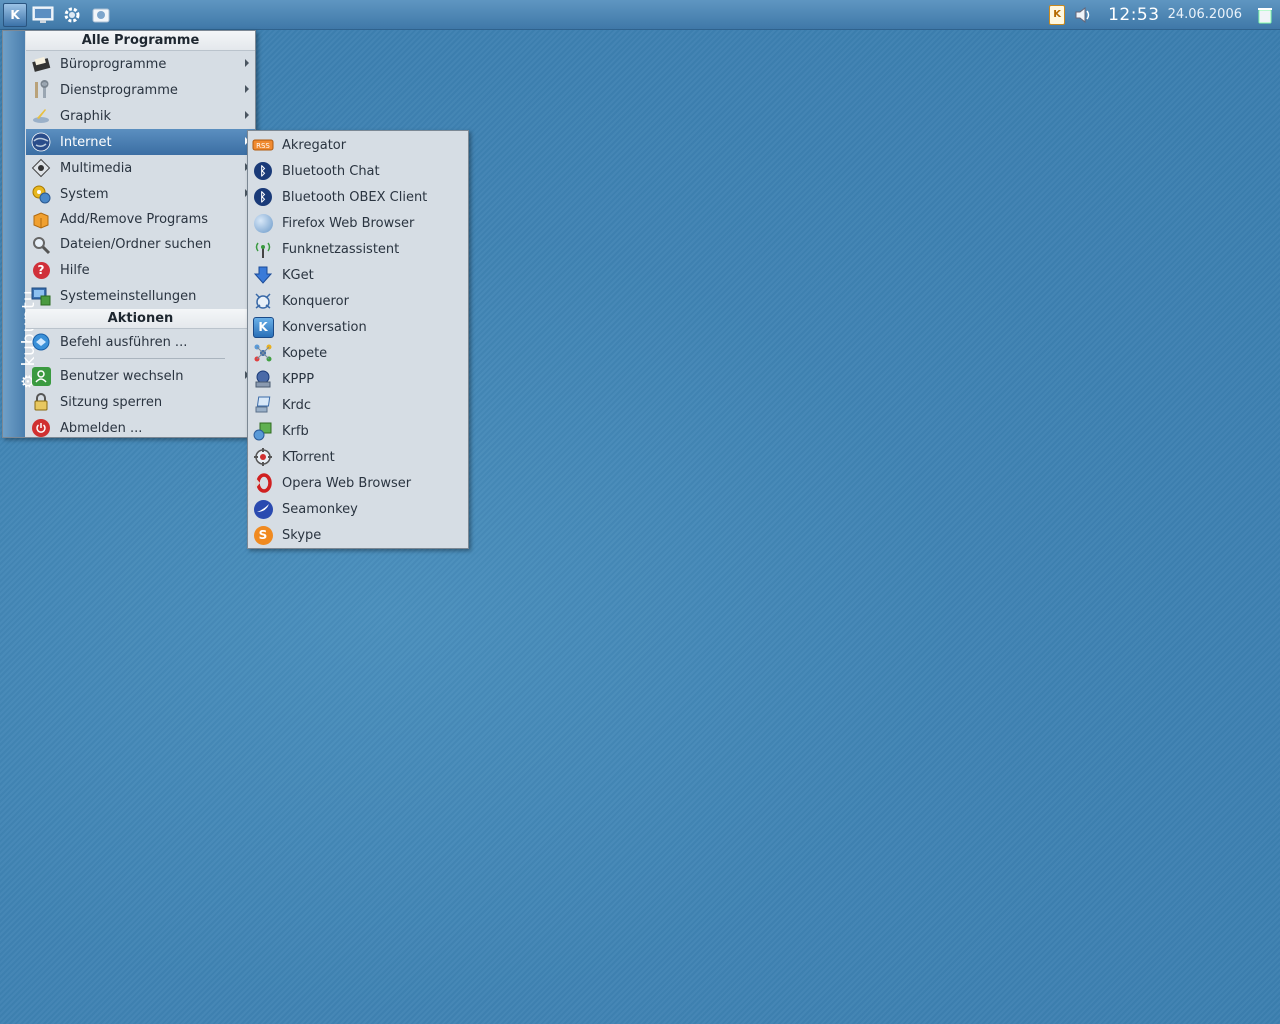 The height and width of the screenshot is (1024, 1280). Describe the element at coordinates (140, 194) in the screenshot. I see `menu-item-system: System` at that location.